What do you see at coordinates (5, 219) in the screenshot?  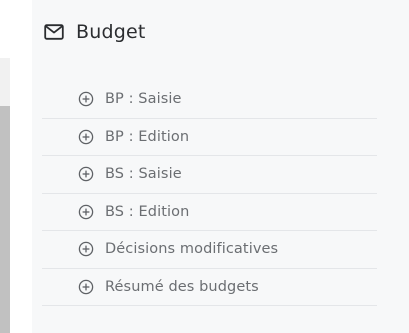 I see `scrollbar-thumb` at bounding box center [5, 219].